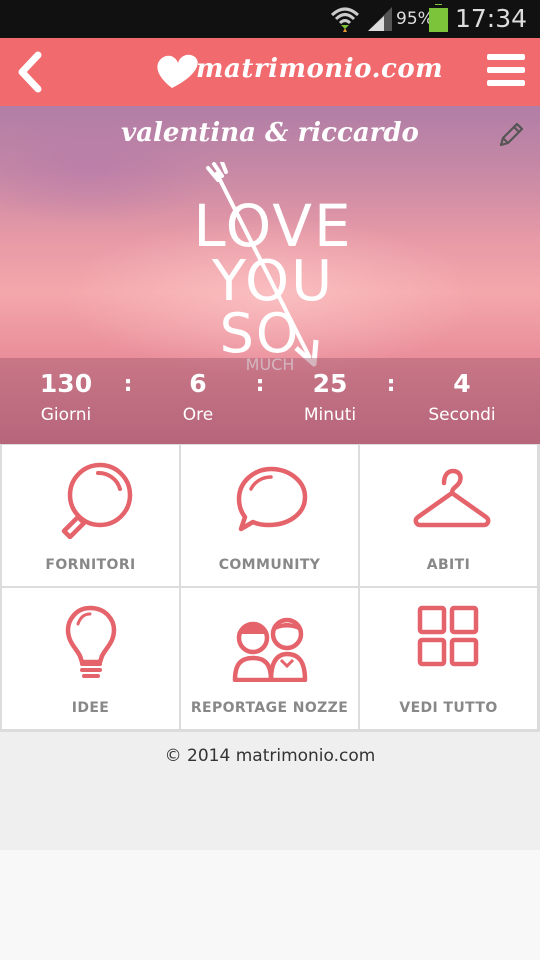 Image resolution: width=540 pixels, height=960 pixels. What do you see at coordinates (448, 708) in the screenshot?
I see `tile-label: VEDI TUTTO` at bounding box center [448, 708].